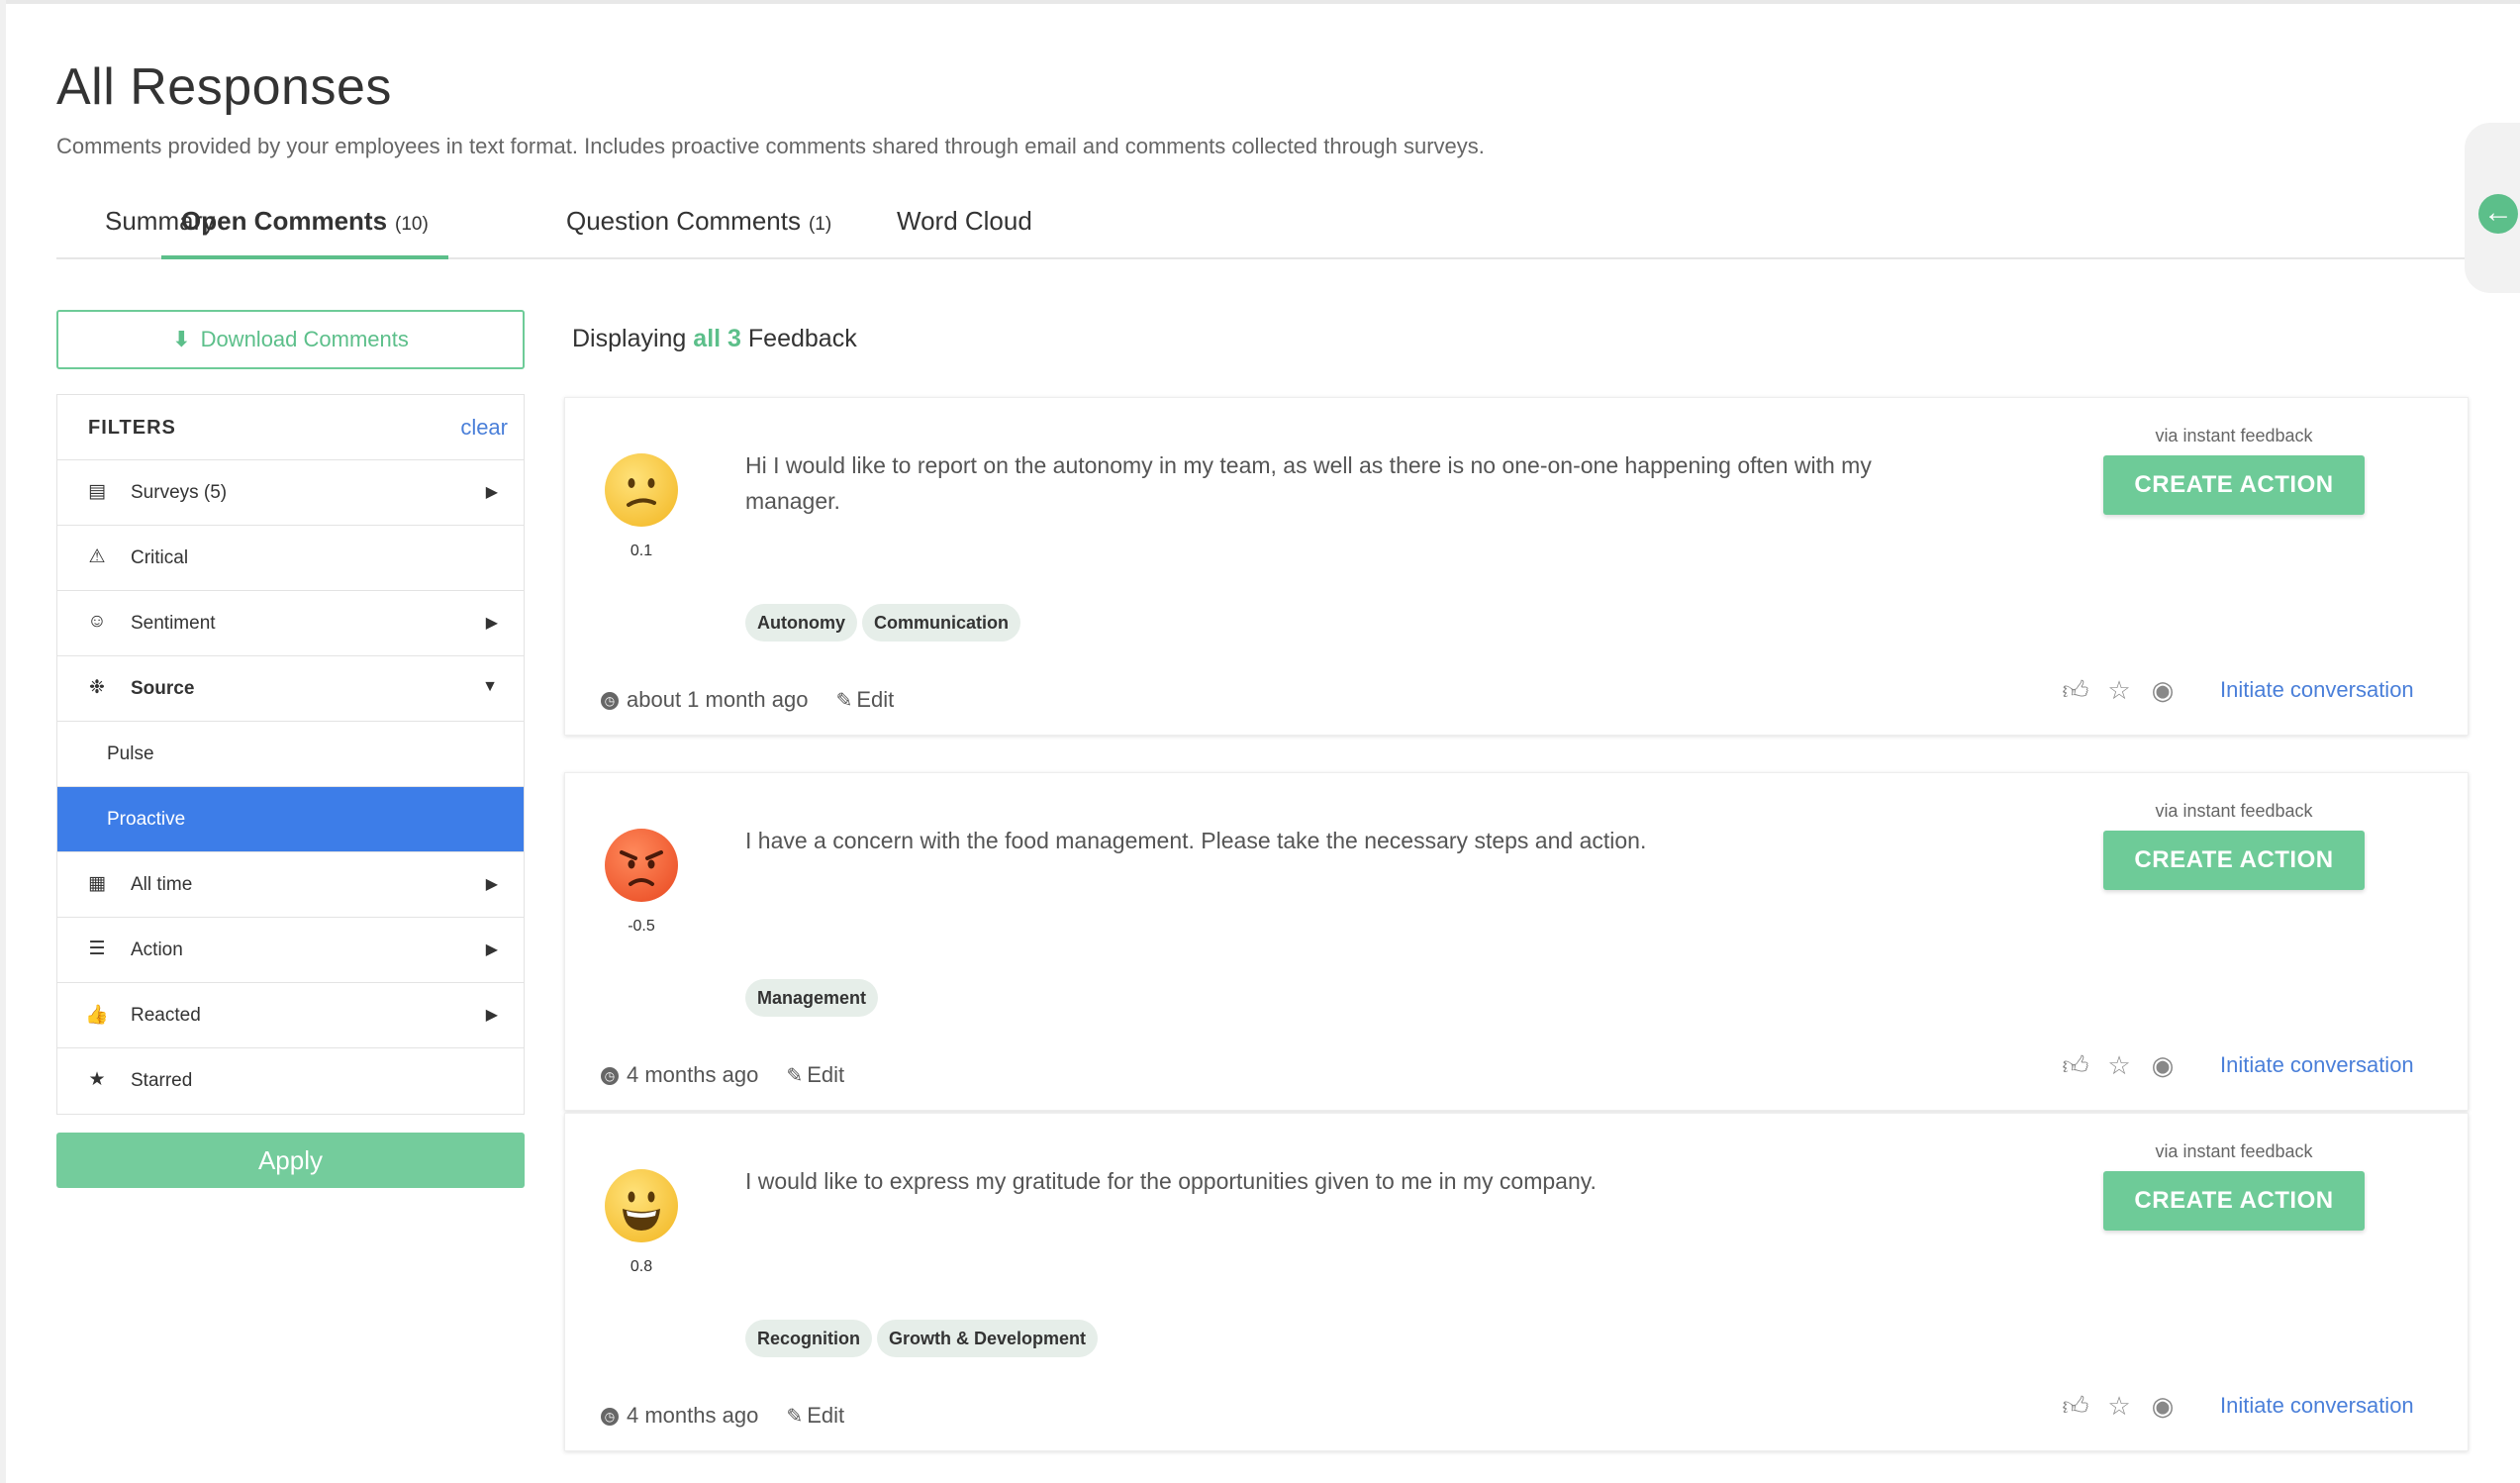 The width and height of the screenshot is (2520, 1483). I want to click on tab-count: (10), so click(412, 225).